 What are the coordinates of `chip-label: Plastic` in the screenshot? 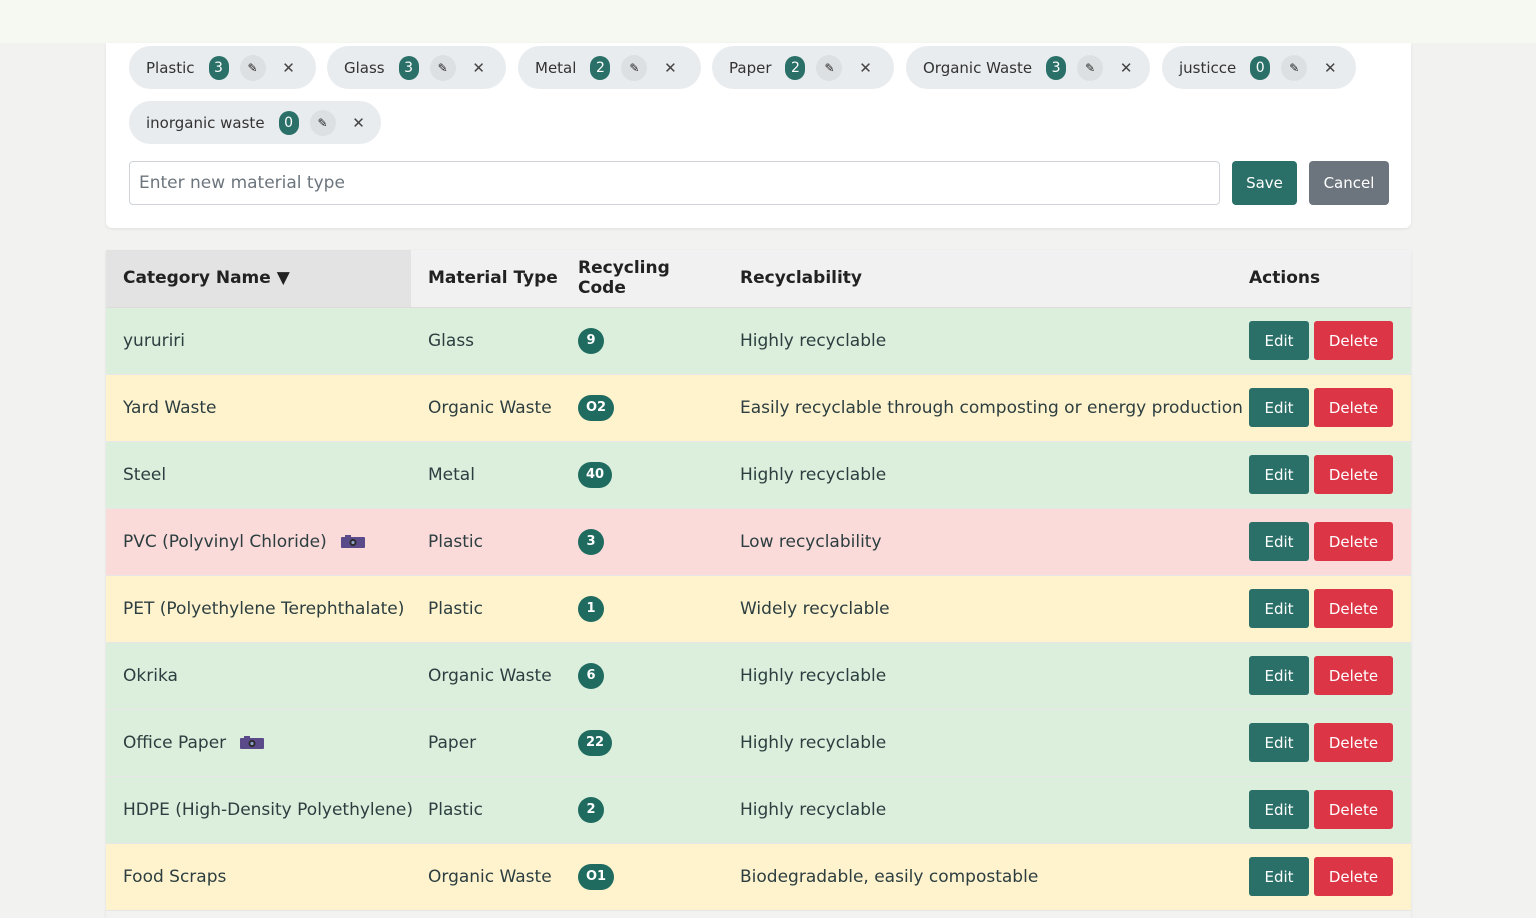 It's located at (170, 67).